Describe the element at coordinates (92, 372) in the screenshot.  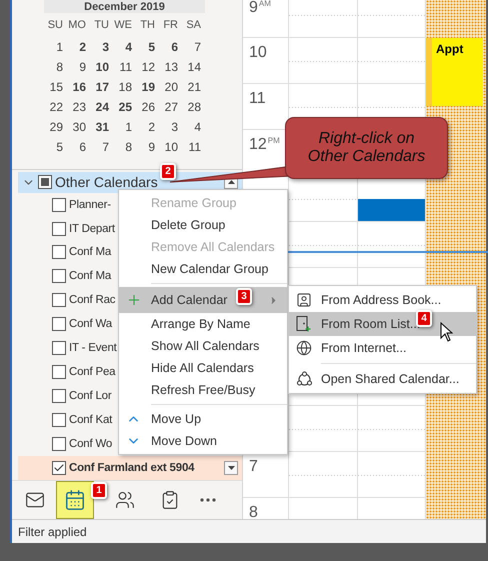
I see `calendar-name: Conf Pea` at that location.